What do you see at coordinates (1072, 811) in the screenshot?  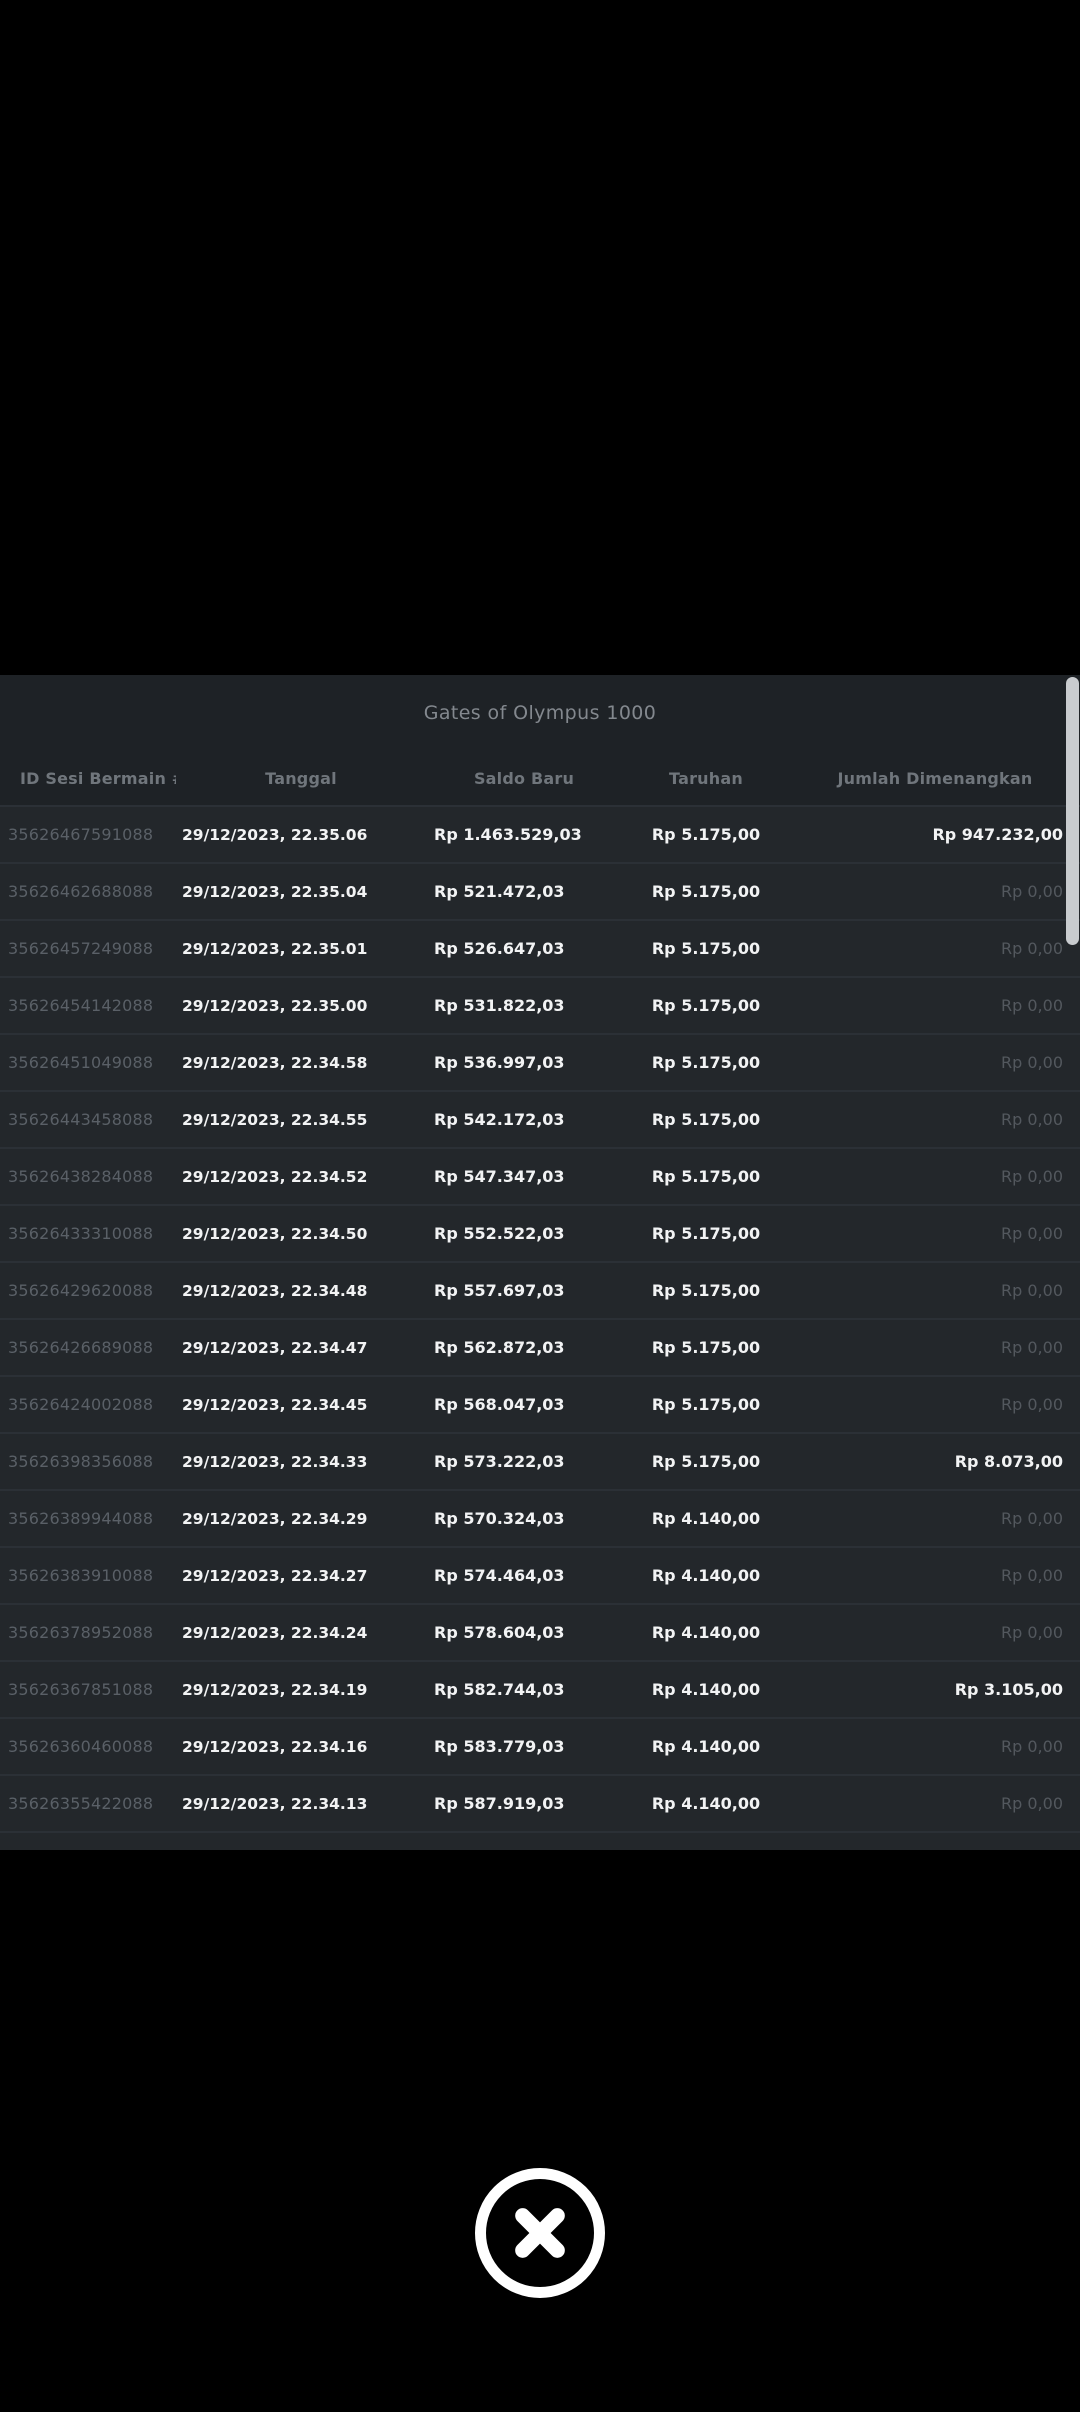 I see `scrollbar-thumb` at bounding box center [1072, 811].